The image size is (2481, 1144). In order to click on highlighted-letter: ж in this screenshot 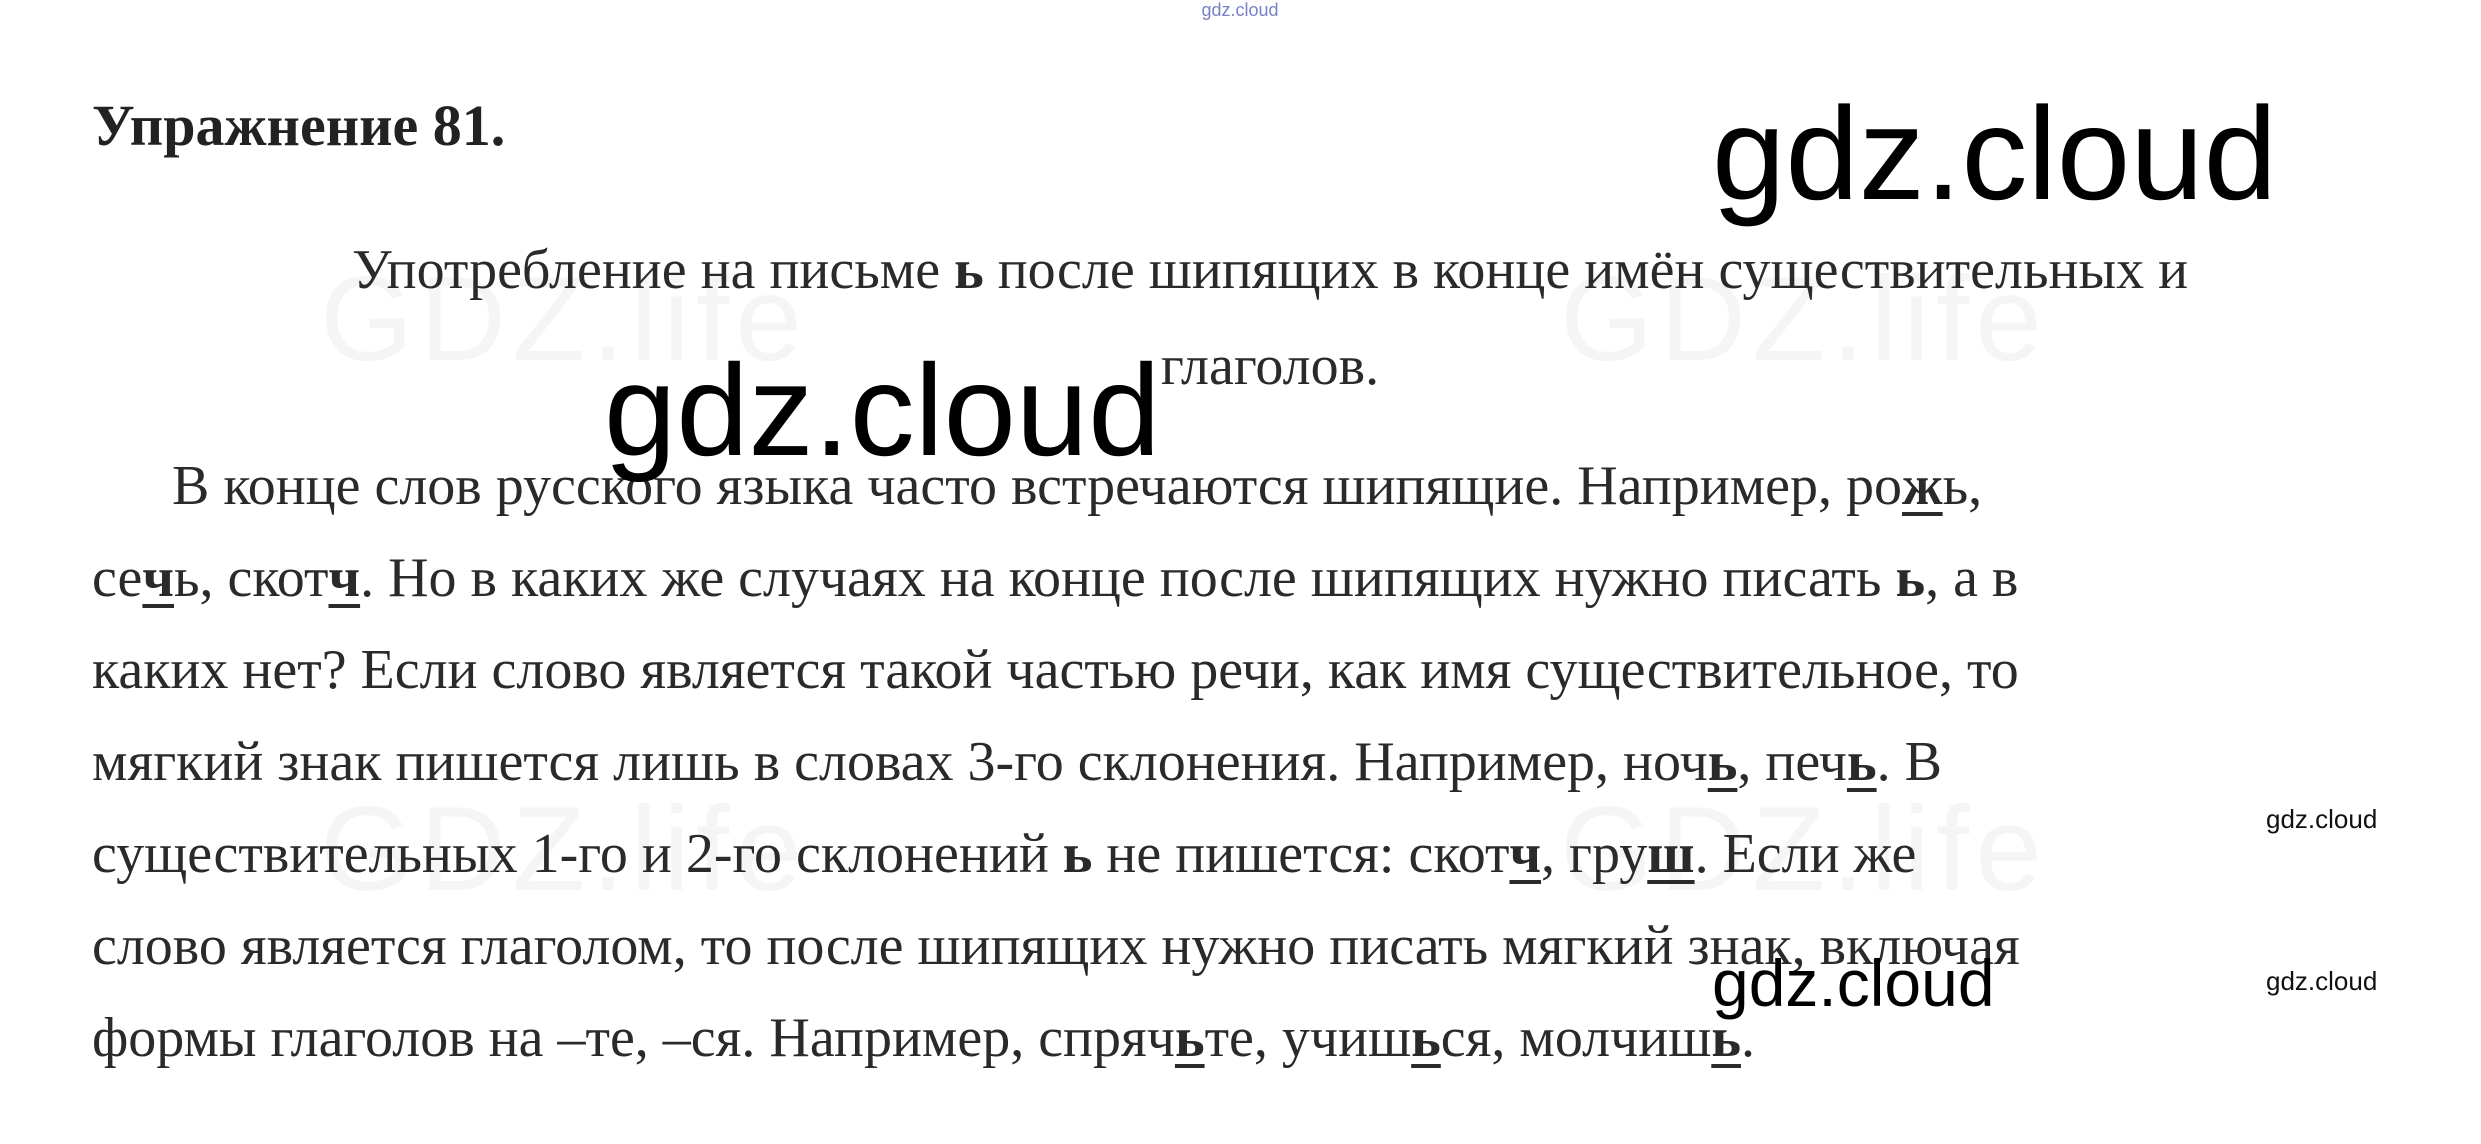, I will do `click(1922, 486)`.